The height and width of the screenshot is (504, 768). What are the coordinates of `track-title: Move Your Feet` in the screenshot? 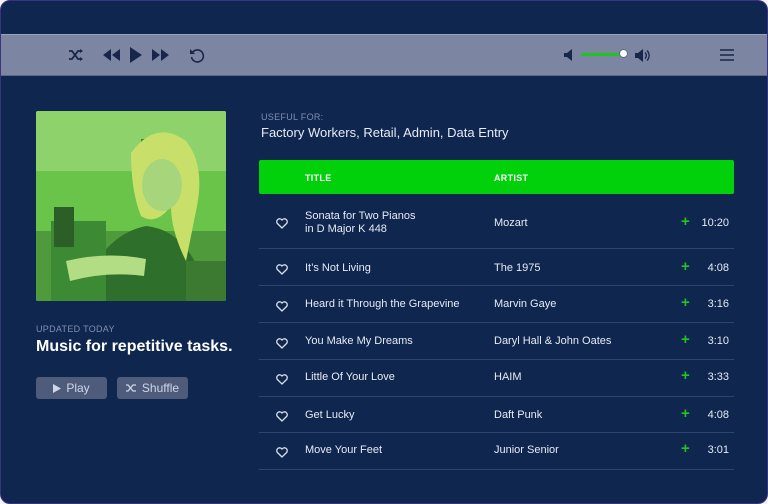 It's located at (344, 450).